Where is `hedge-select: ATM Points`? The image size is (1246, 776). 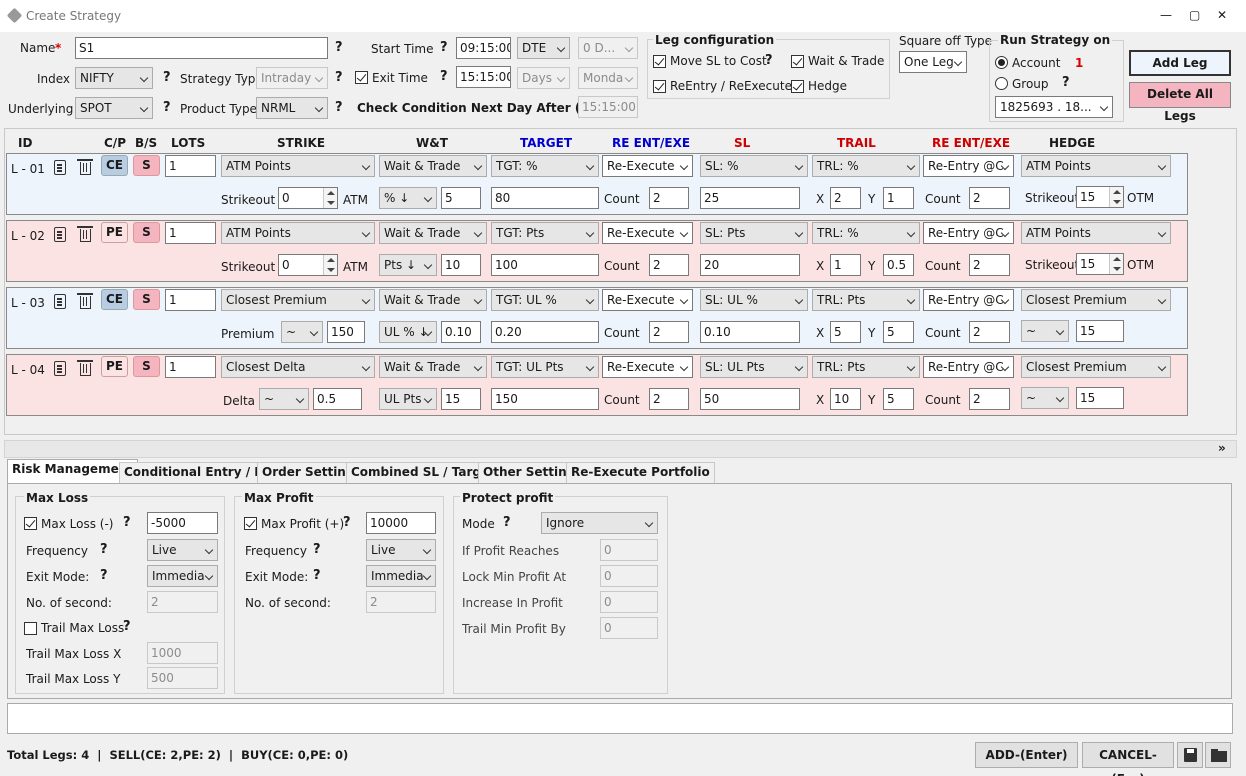 hedge-select: ATM Points is located at coordinates (1096, 233).